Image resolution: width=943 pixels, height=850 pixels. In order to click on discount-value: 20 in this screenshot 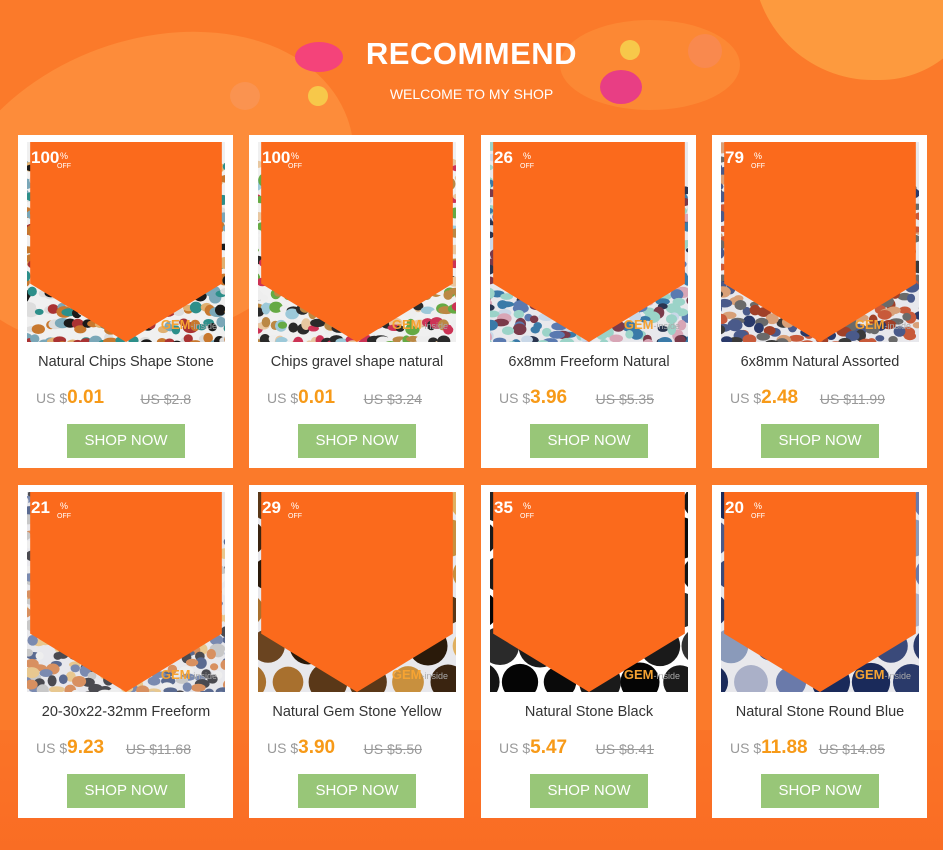, I will do `click(734, 507)`.